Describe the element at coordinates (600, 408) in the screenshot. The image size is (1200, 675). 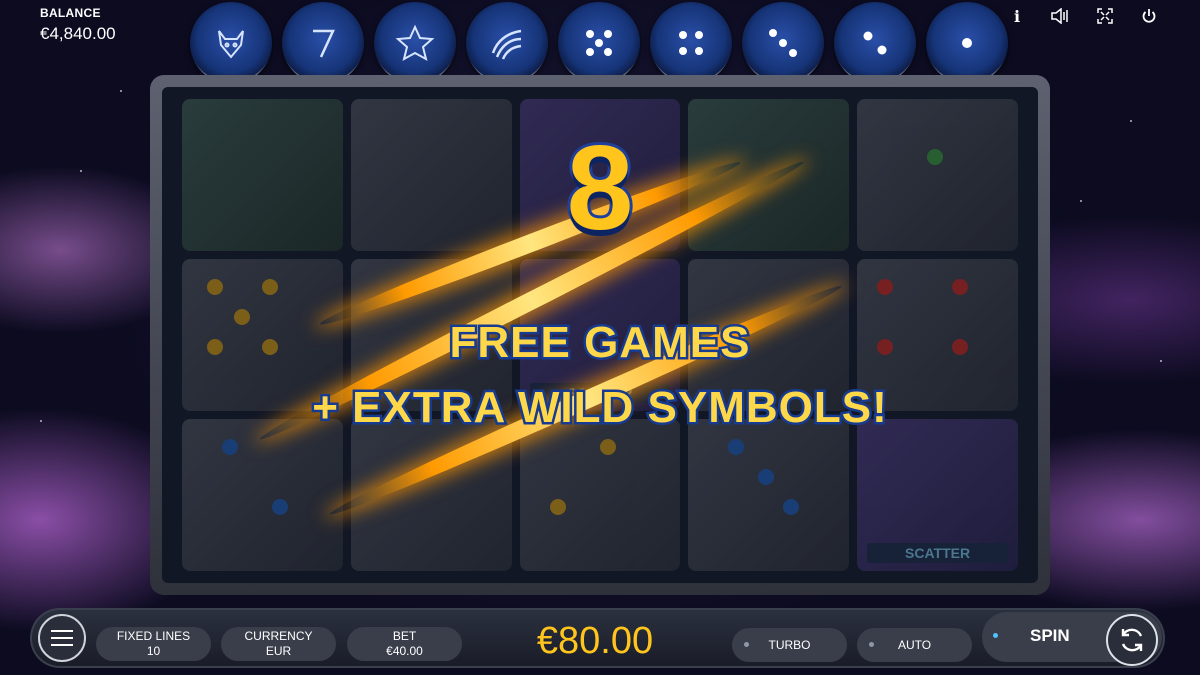
I see `extra-wilds-subtitle: + EXTRA WILD SYMBOLS!` at that location.